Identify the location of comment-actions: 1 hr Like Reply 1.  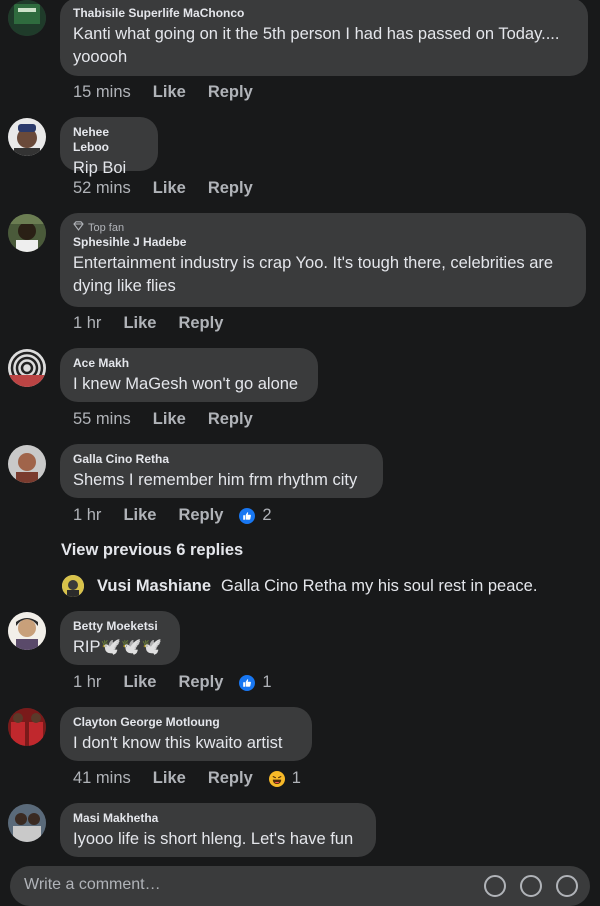
(172, 682).